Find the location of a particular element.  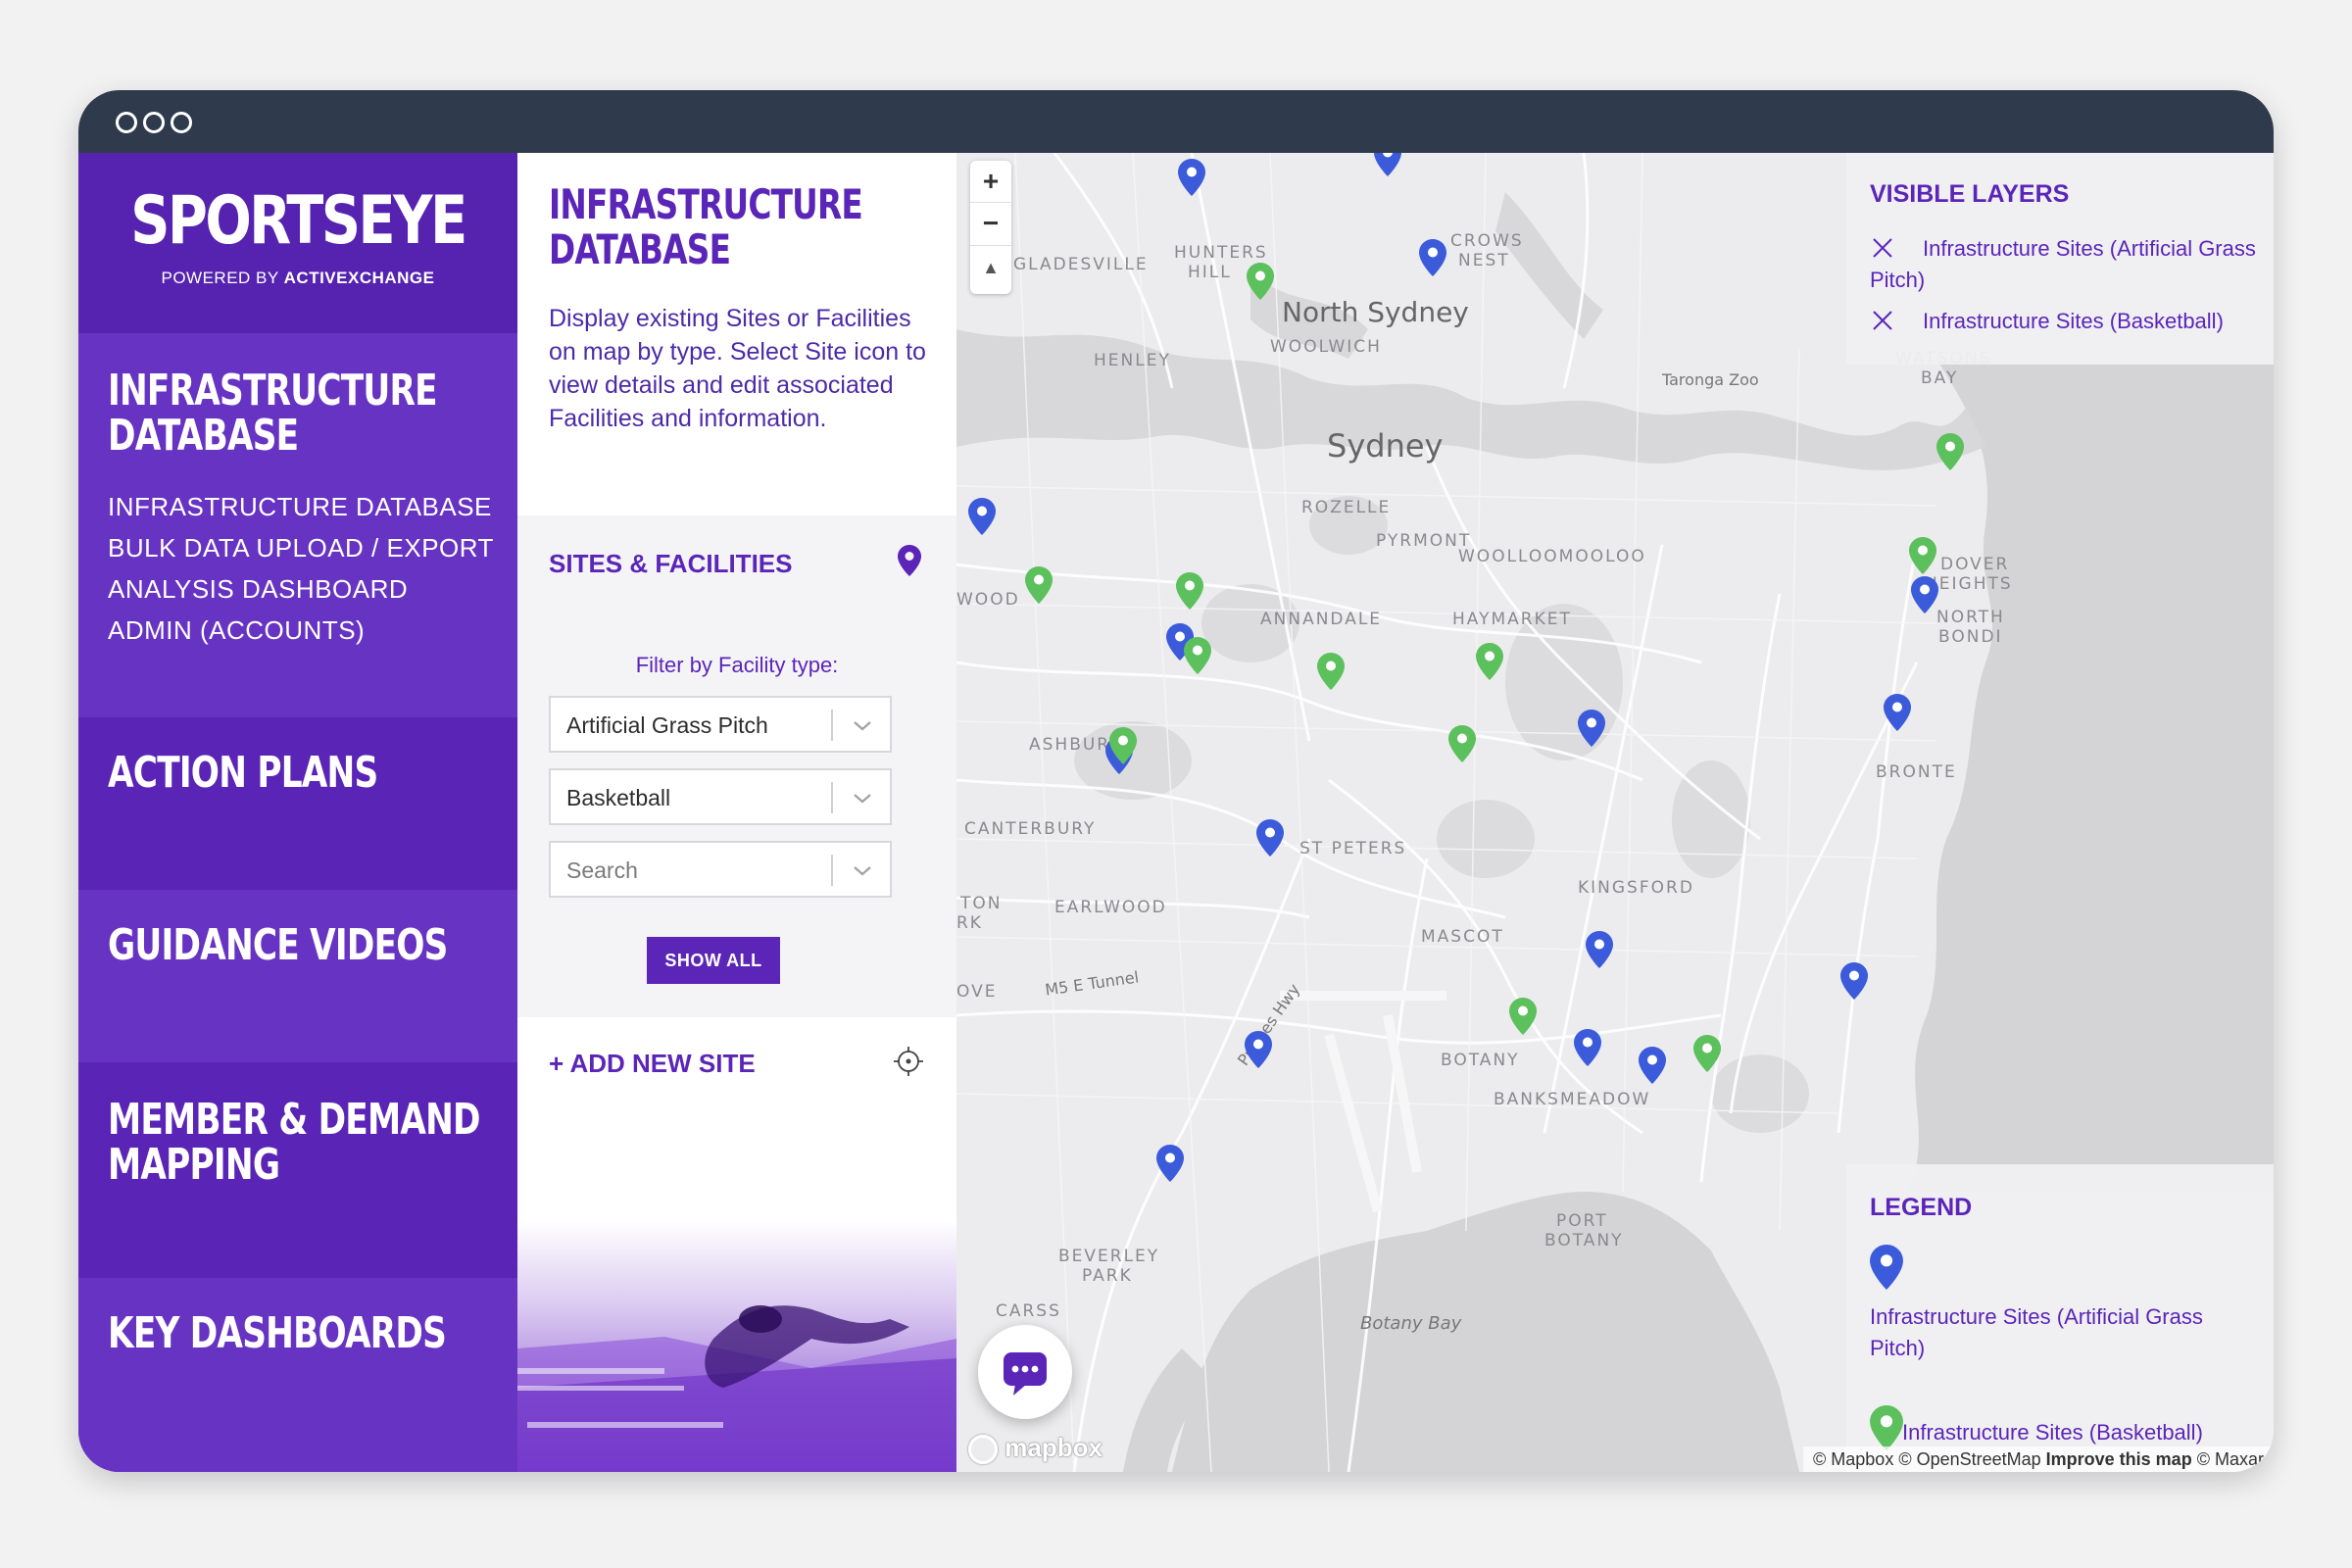

select-divider is located at coordinates (832, 870).